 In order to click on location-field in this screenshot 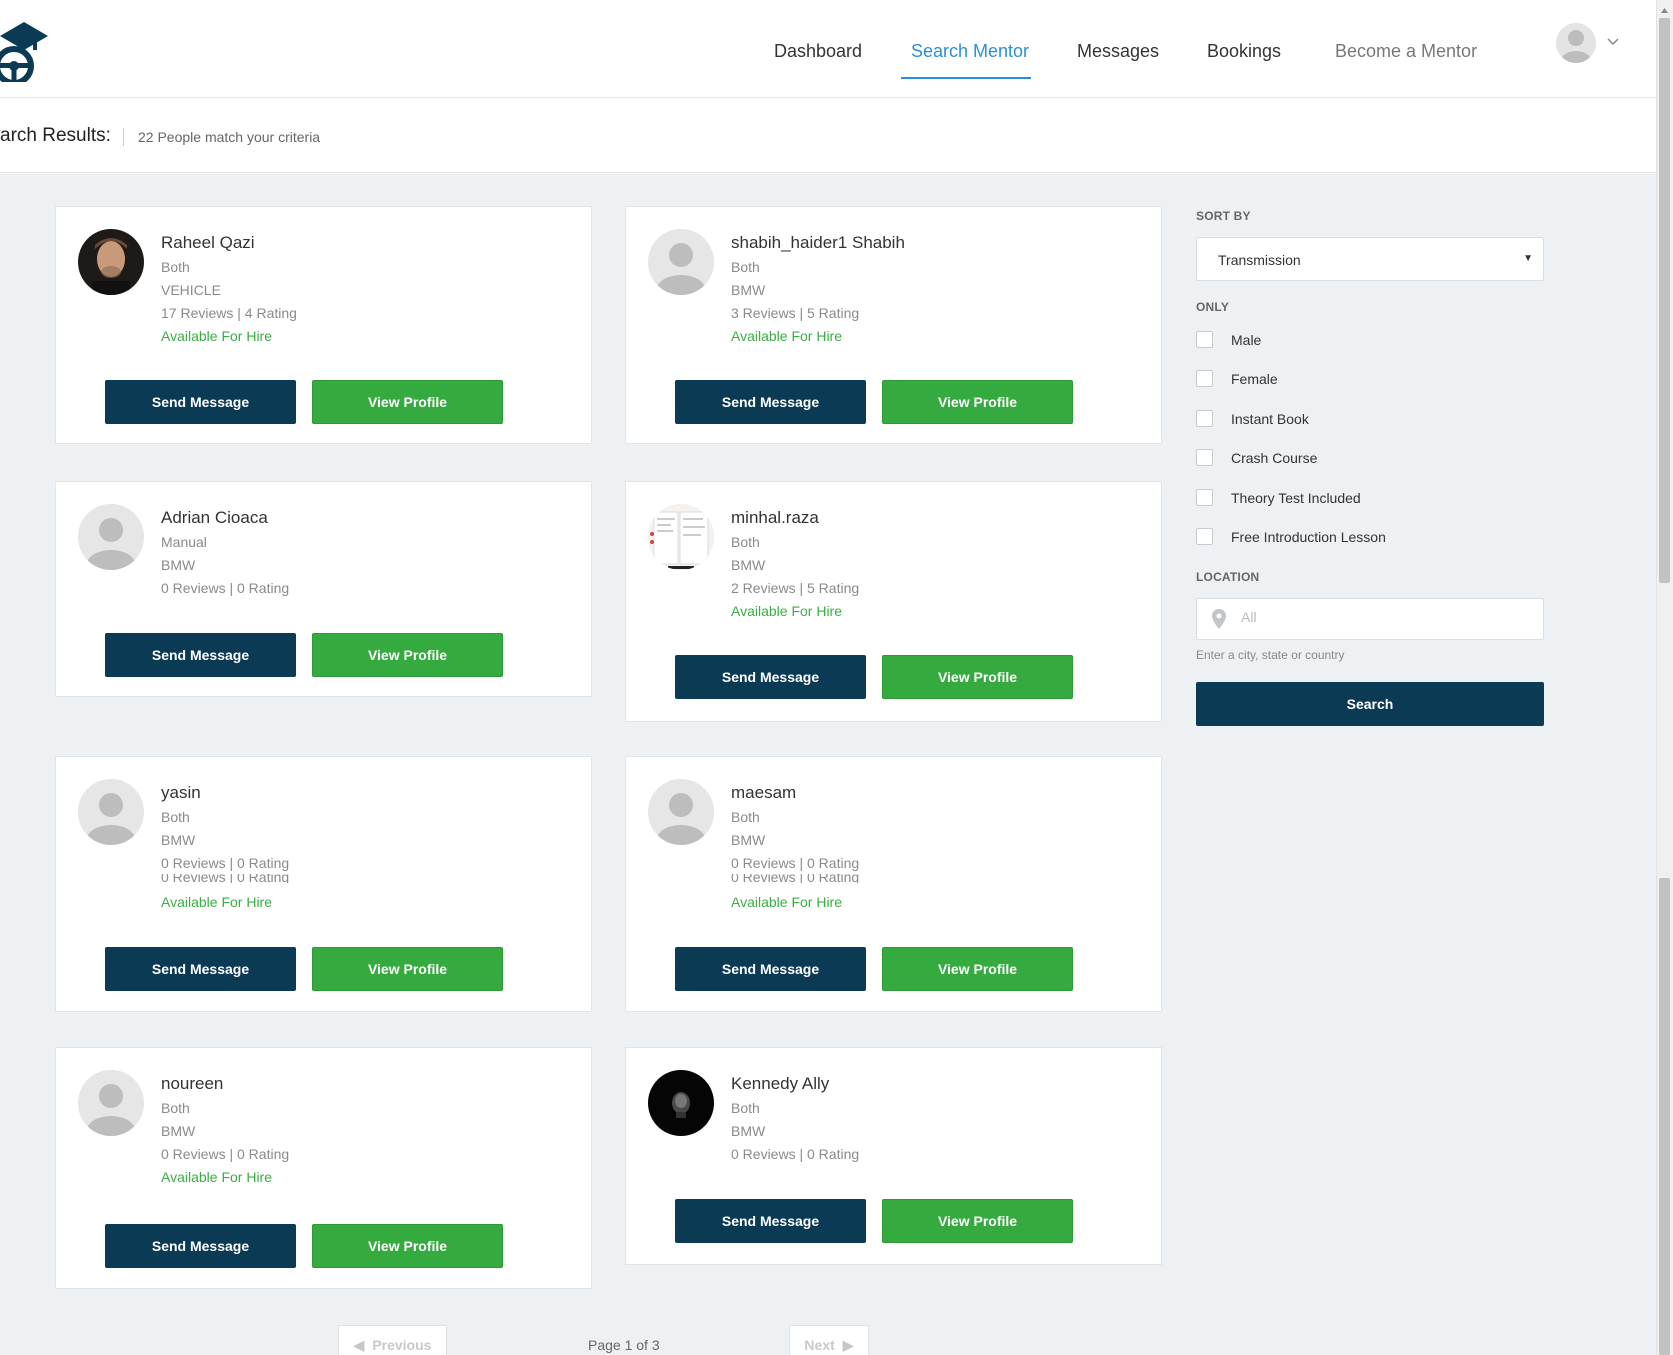, I will do `click(1370, 619)`.